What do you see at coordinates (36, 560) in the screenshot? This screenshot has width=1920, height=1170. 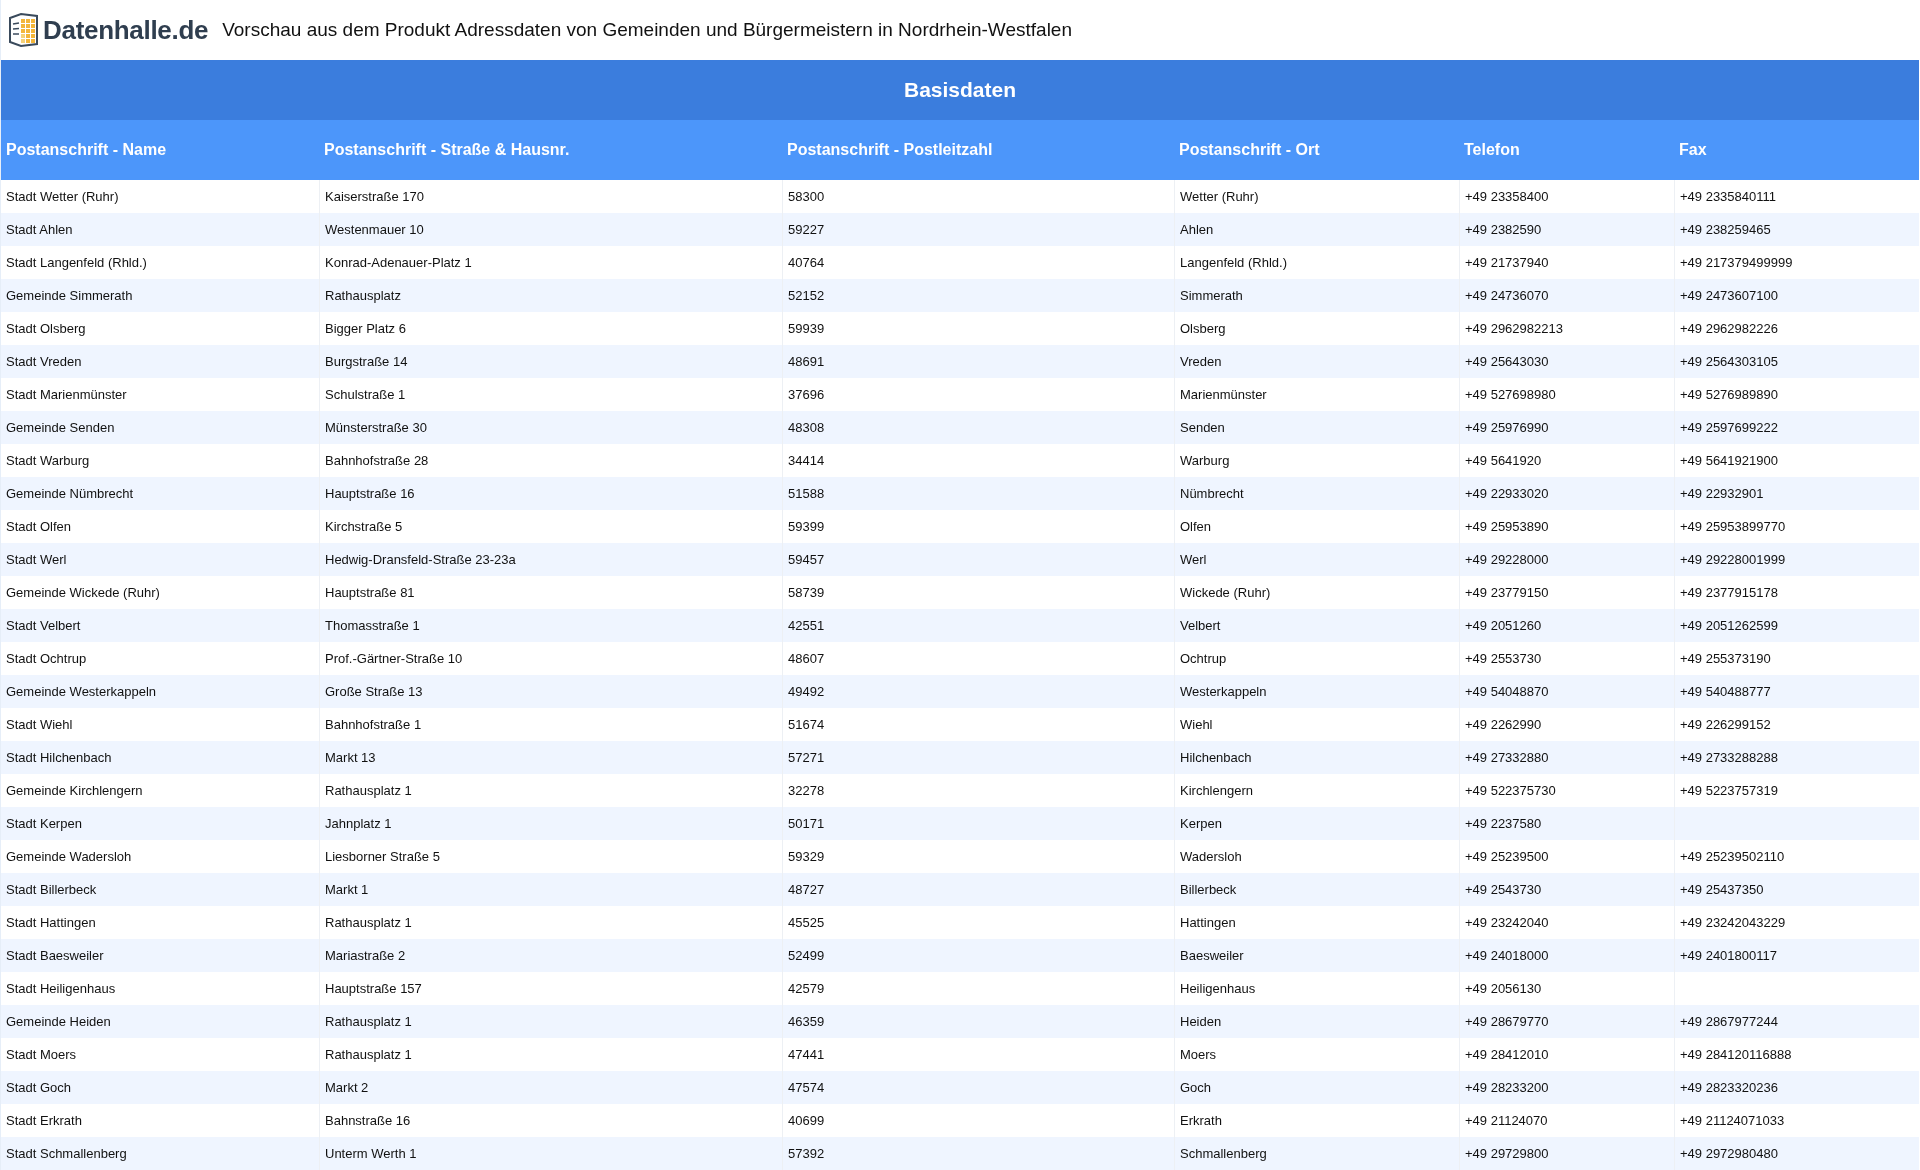 I see `table-cell-text: Stadt Werl` at bounding box center [36, 560].